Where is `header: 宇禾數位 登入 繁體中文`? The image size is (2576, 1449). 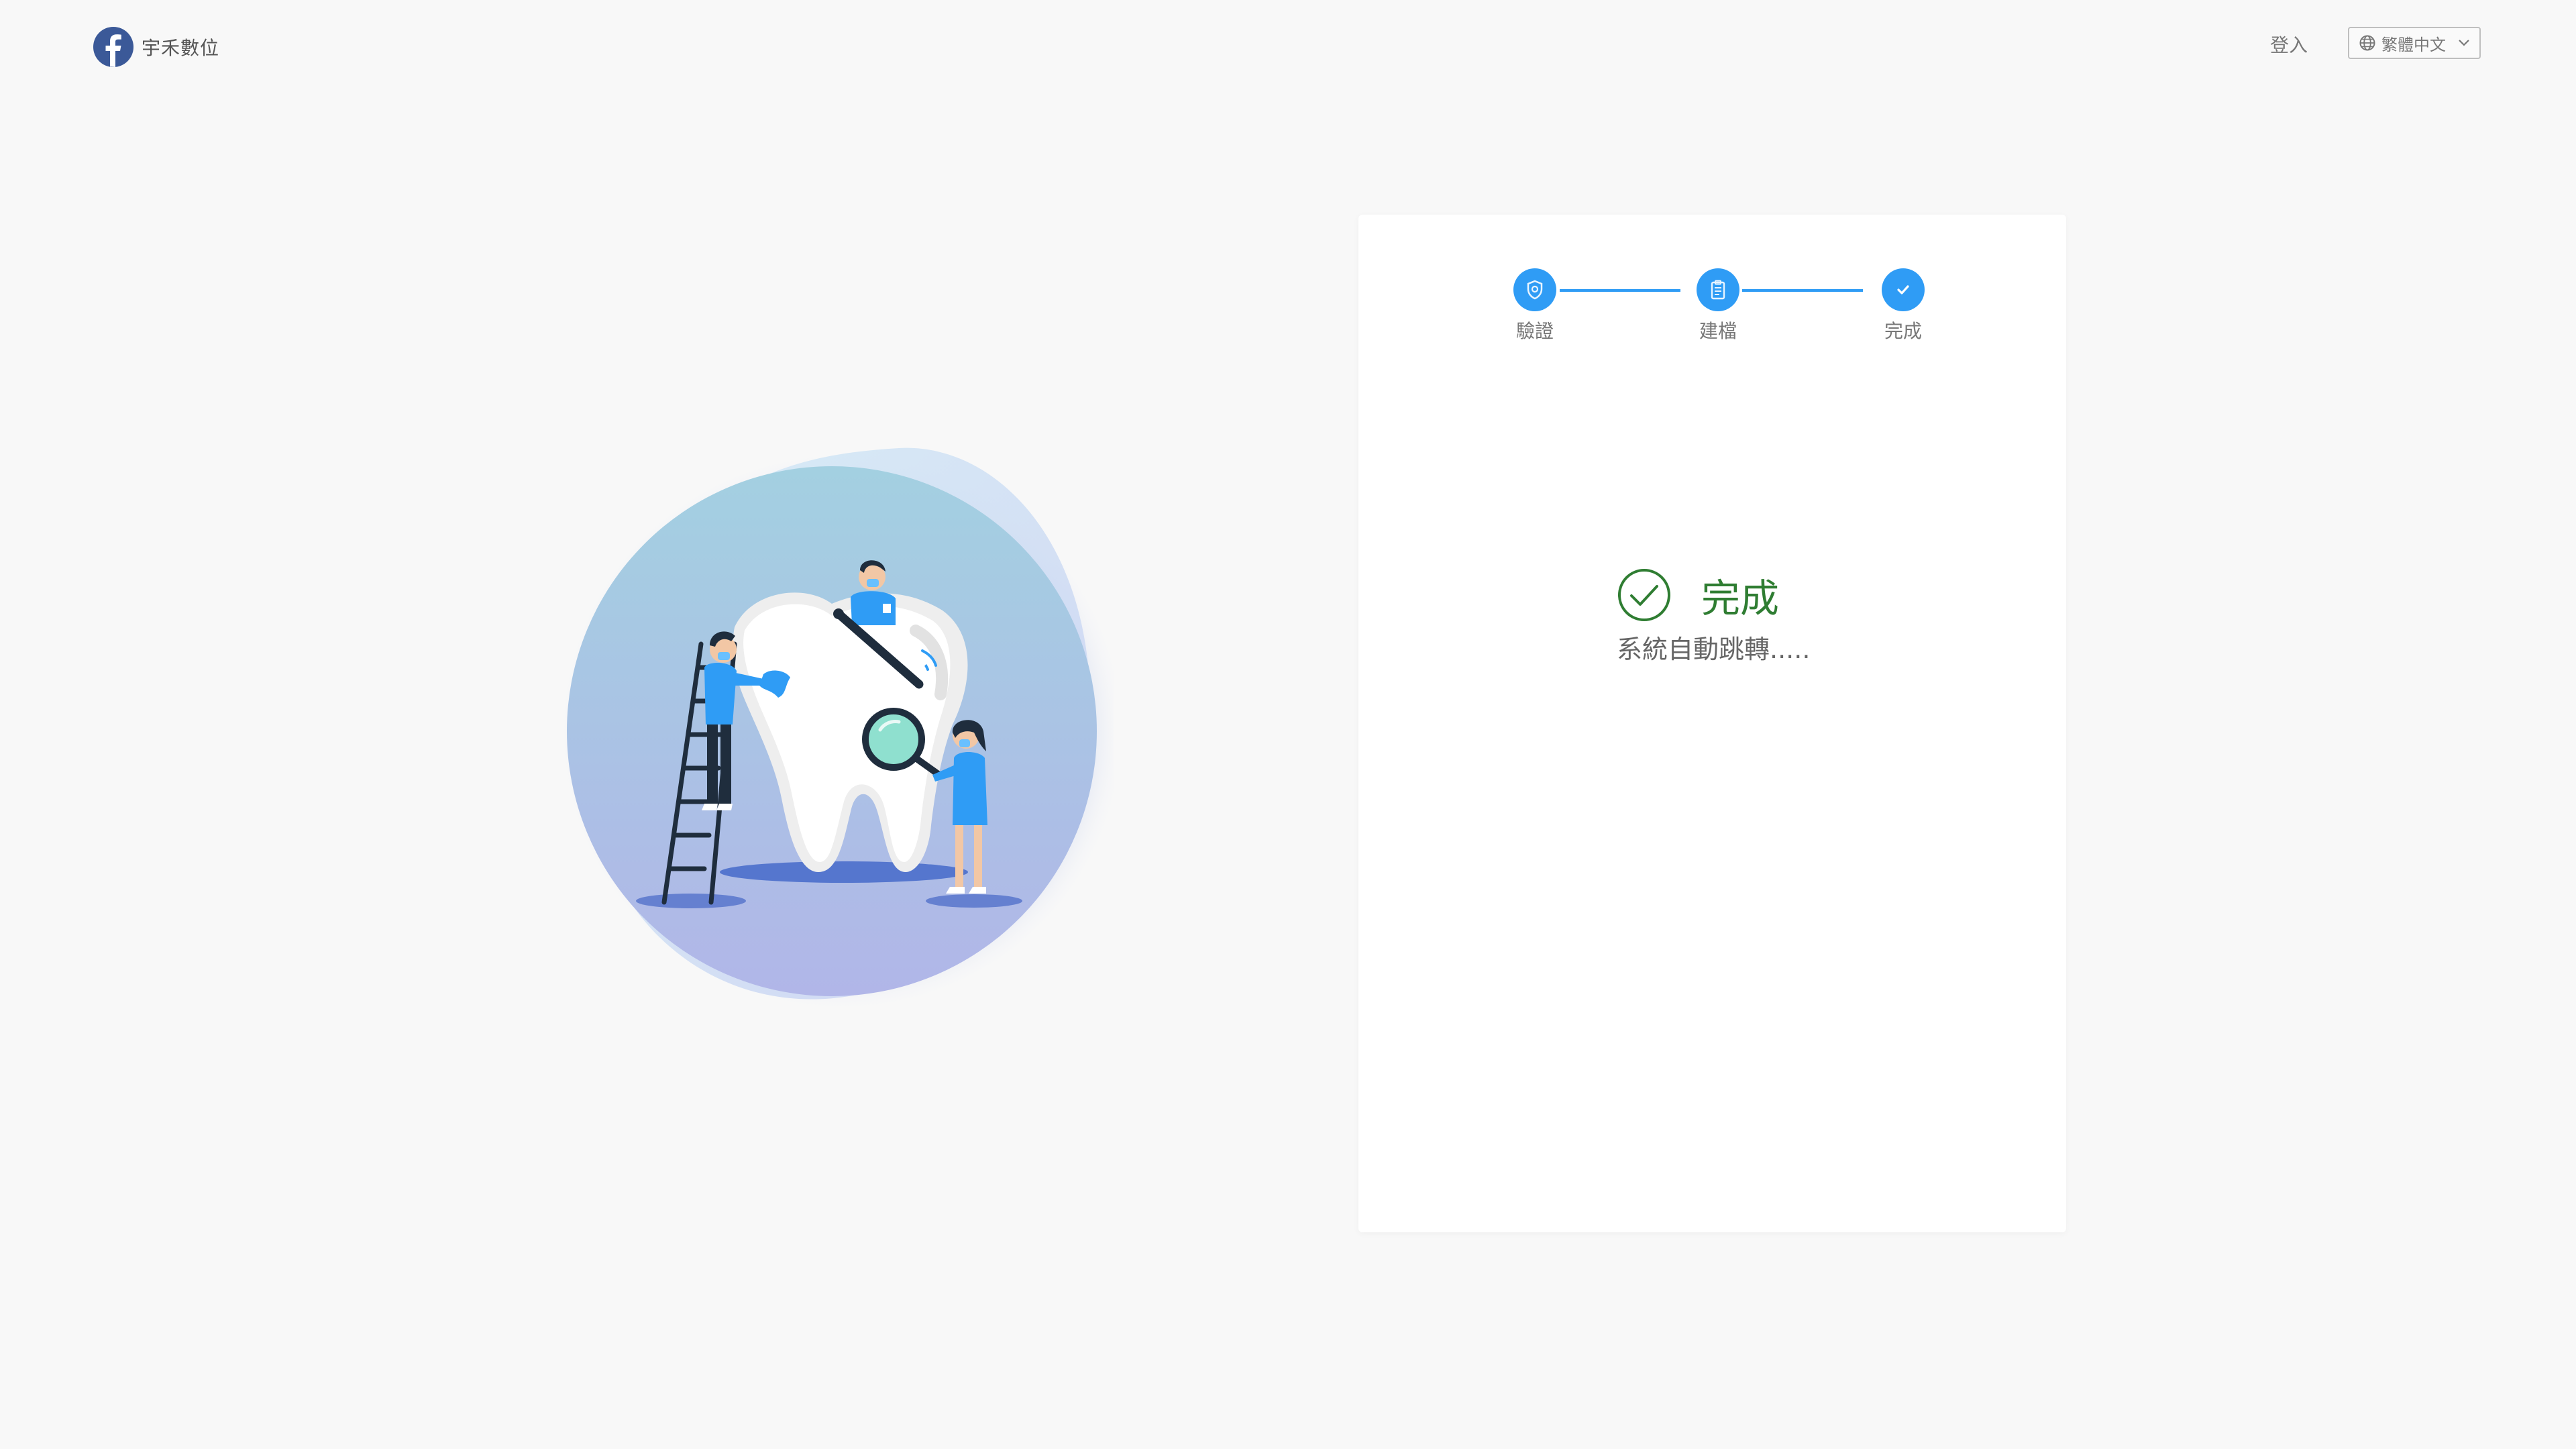 header: 宇禾數位 登入 繁體中文 is located at coordinates (1288, 47).